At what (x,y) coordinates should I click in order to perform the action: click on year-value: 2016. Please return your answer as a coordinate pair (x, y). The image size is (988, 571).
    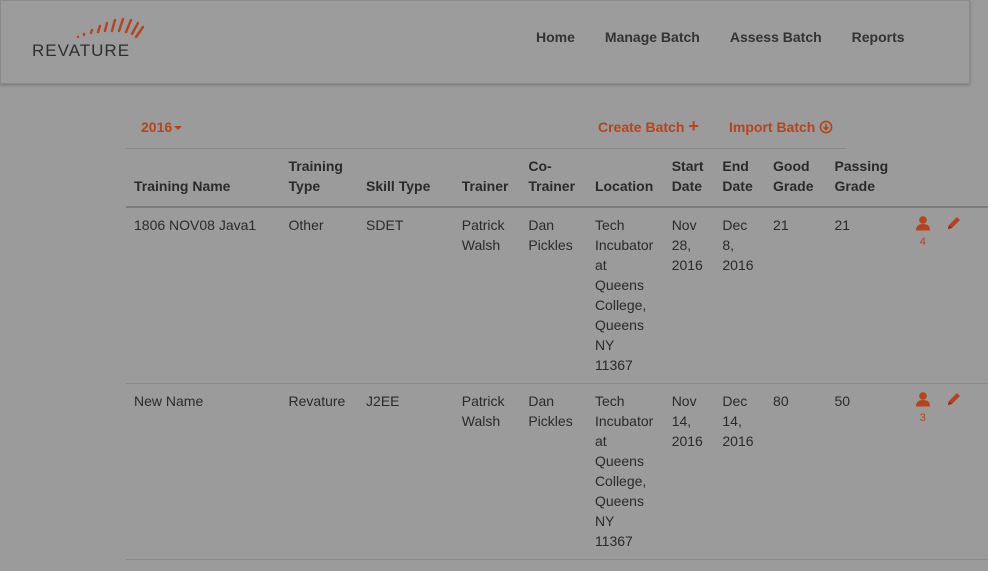
    Looking at the image, I should click on (157, 127).